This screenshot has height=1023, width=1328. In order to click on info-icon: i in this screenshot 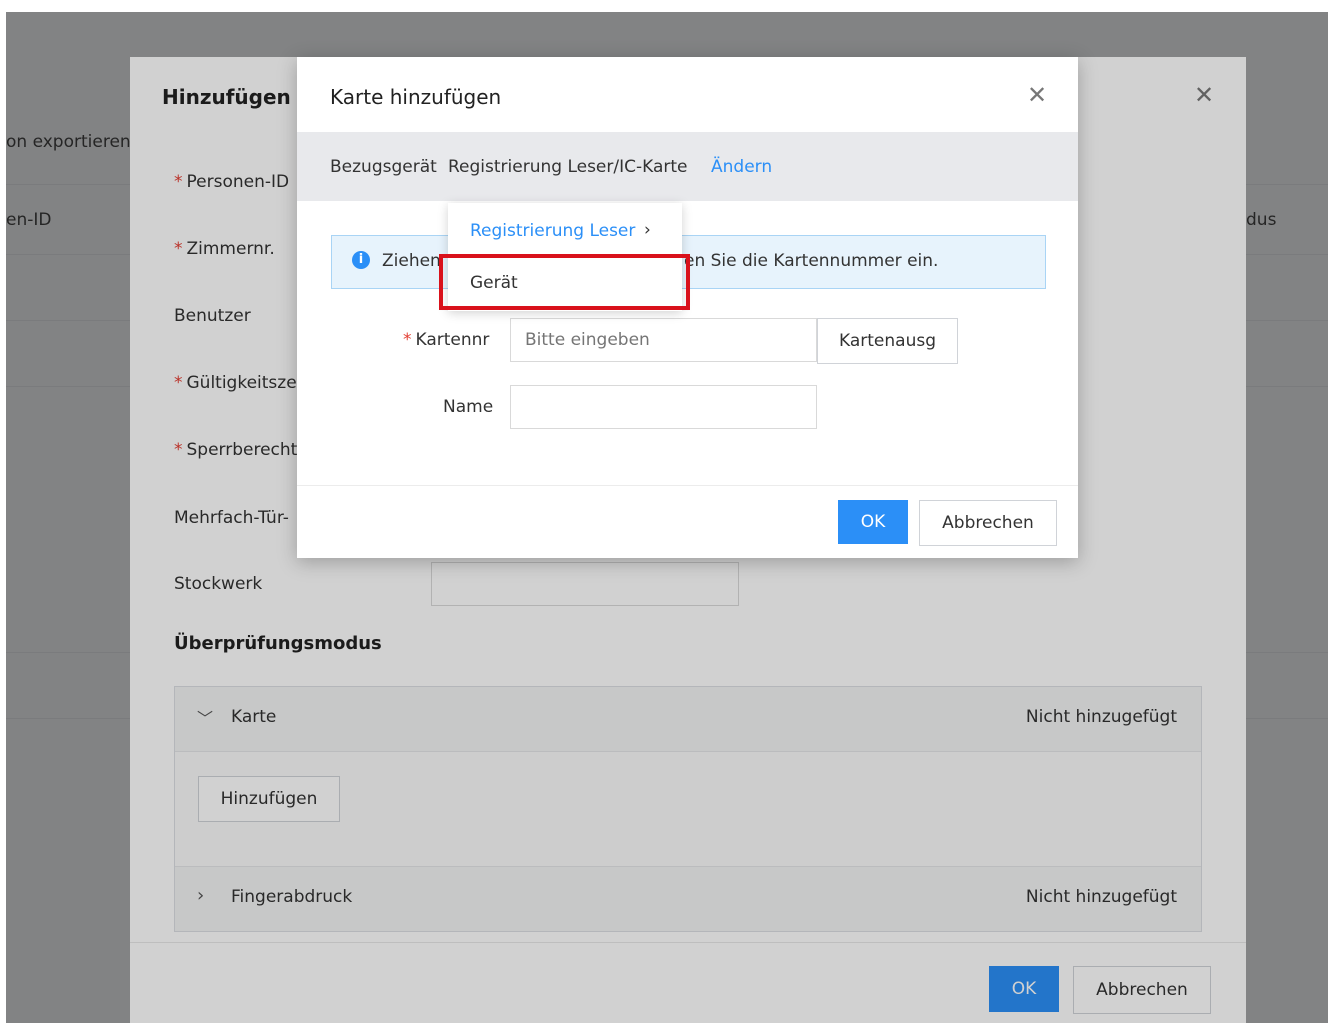, I will do `click(361, 260)`.